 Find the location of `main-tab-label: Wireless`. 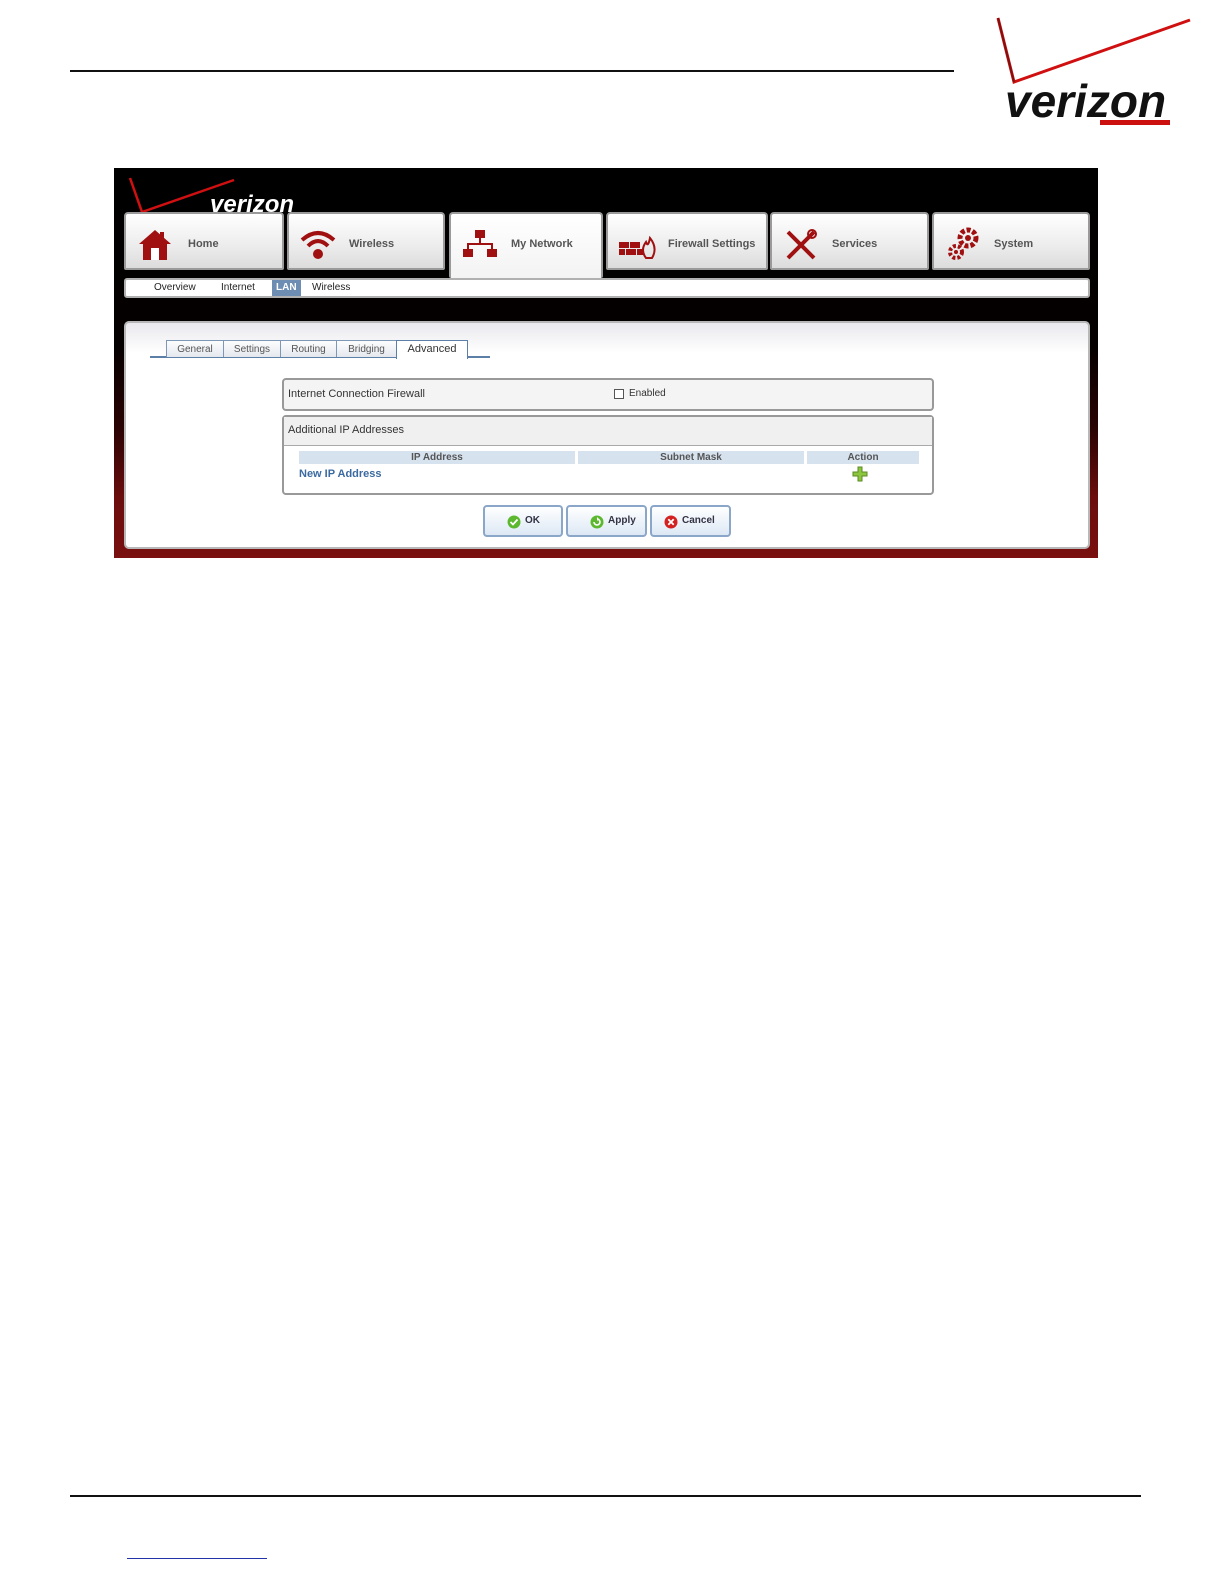

main-tab-label: Wireless is located at coordinates (372, 244).